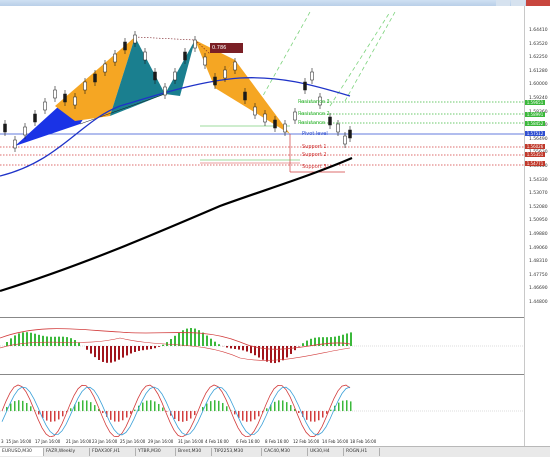 The height and width of the screenshot is (457, 550). Describe the element at coordinates (22, 452) in the screenshot. I see `chart-tab: EURUSD,M30` at that location.